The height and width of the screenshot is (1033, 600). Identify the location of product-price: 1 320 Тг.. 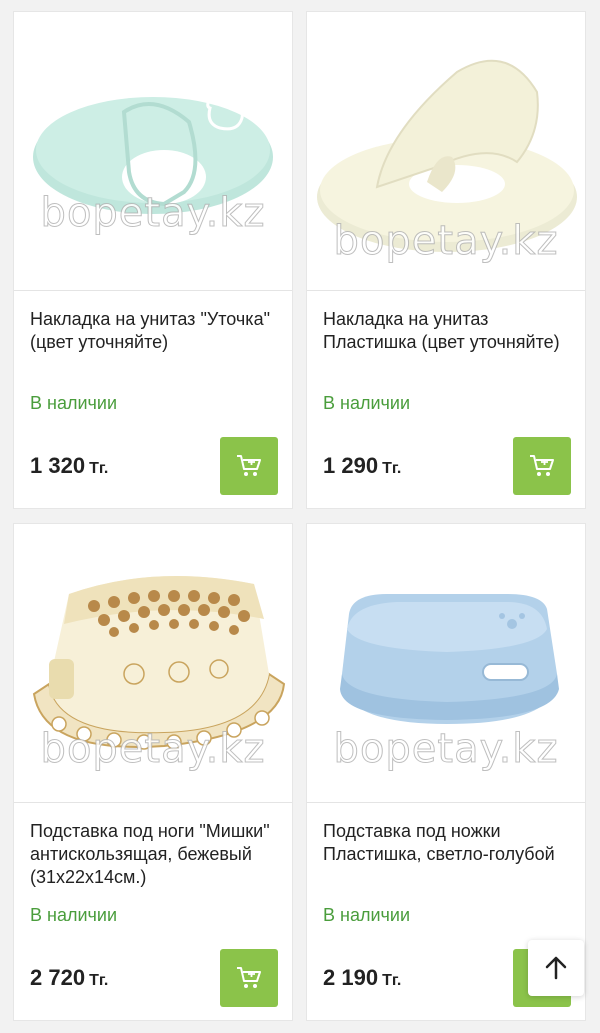
(69, 466).